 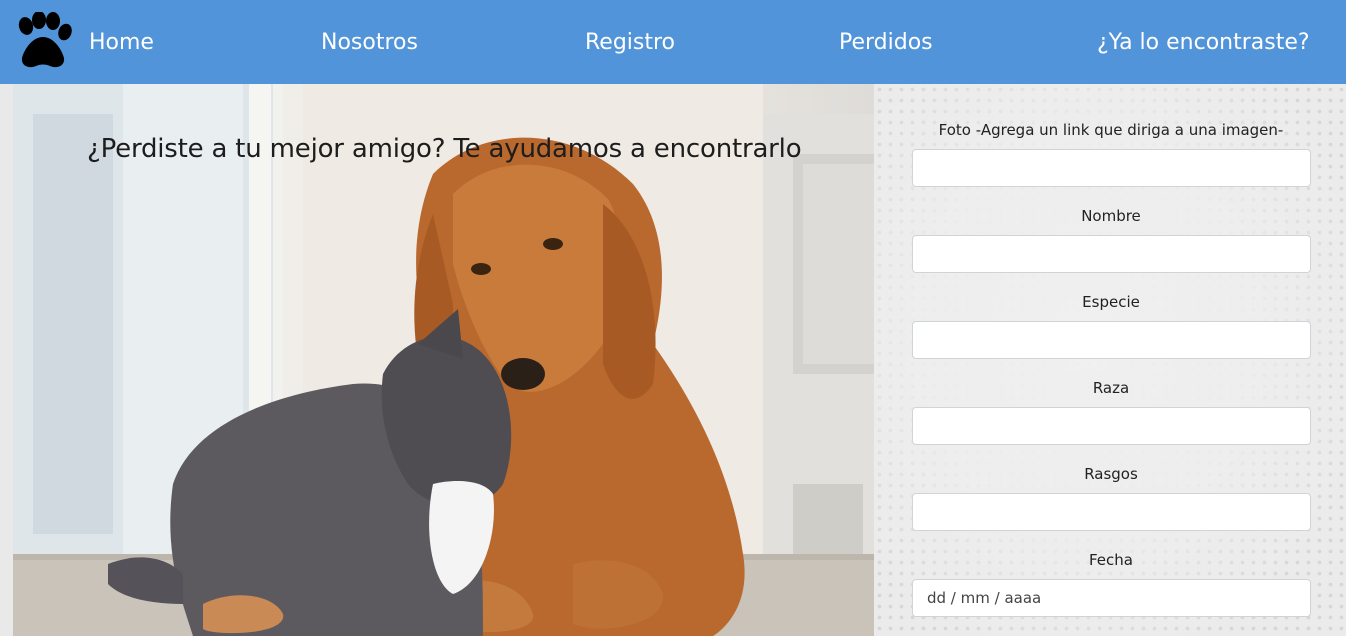 I want to click on especie-input, so click(x=1111, y=340).